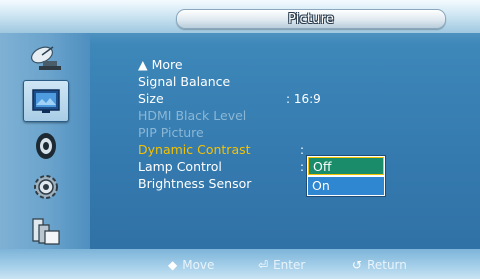  What do you see at coordinates (346, 186) in the screenshot?
I see `option-on: On` at bounding box center [346, 186].